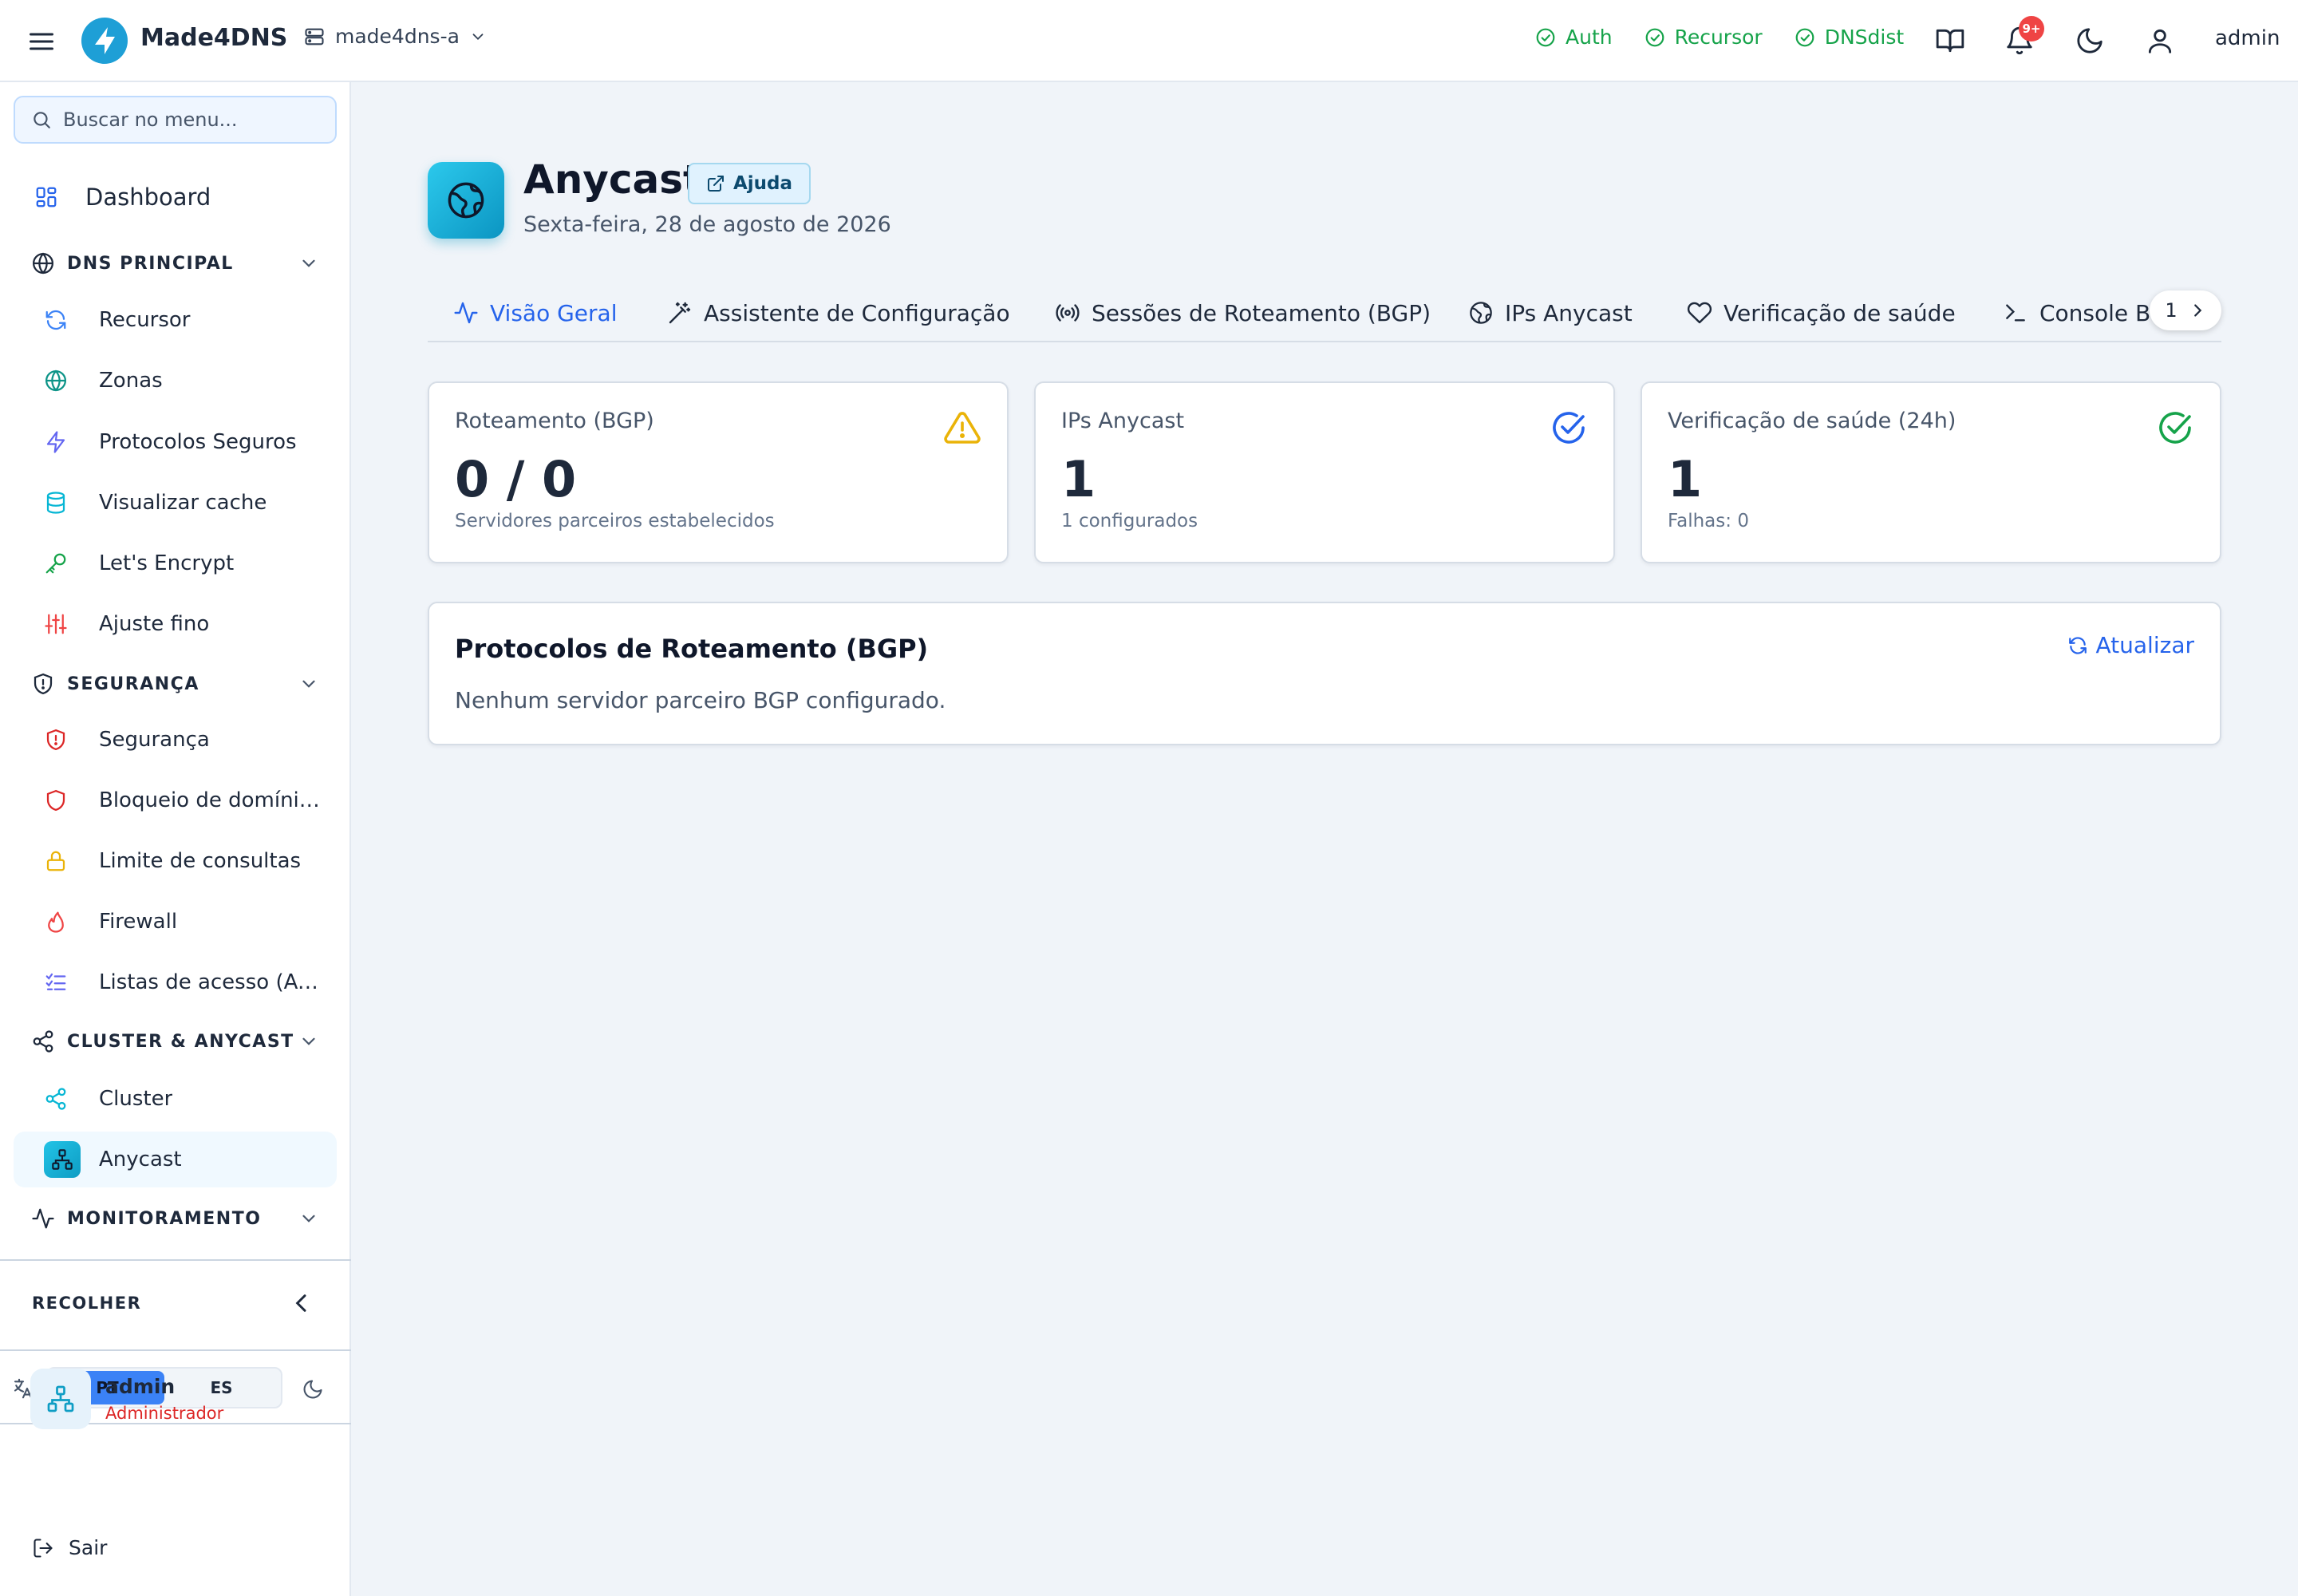 The width and height of the screenshot is (2298, 1596). Describe the element at coordinates (1262, 312) in the screenshot. I see `tab-label: Sessões de Roteamento (BGP)` at that location.